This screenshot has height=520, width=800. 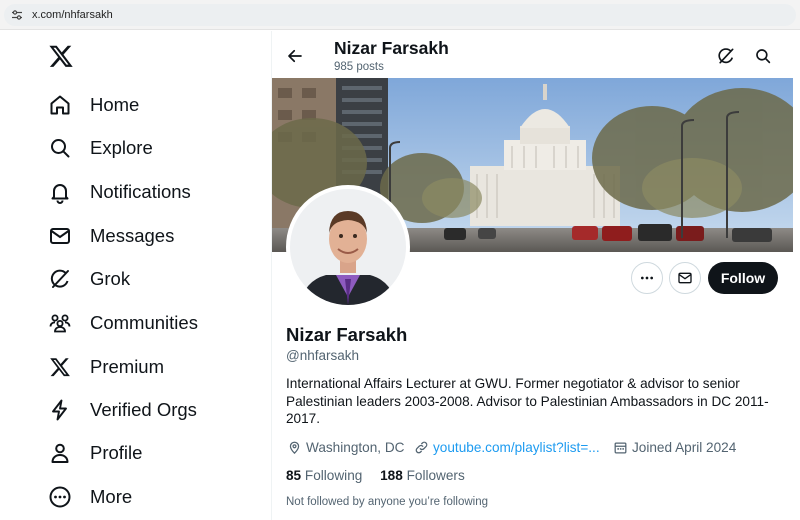 I want to click on sidebar-item-notifications: Notifications, so click(x=118, y=192).